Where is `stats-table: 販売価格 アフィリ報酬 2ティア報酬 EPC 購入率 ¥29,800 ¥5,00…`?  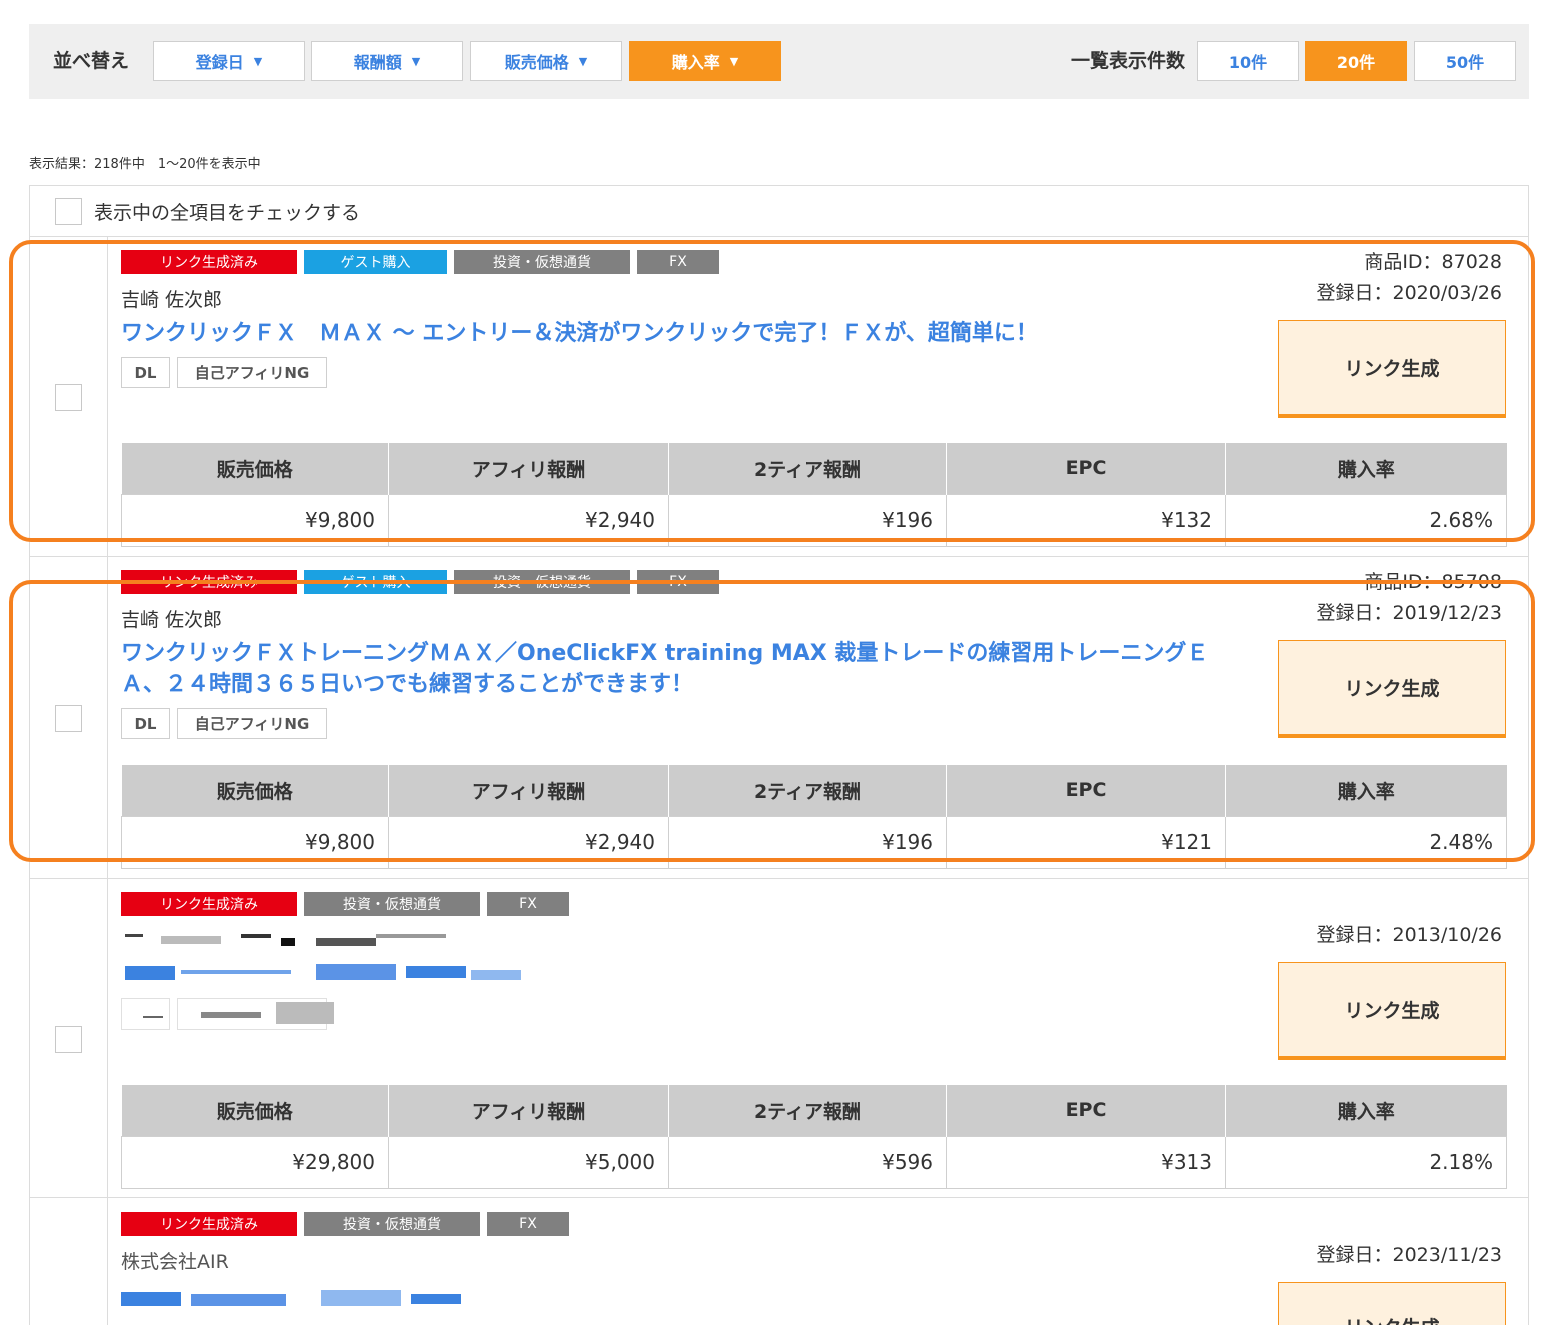
stats-table: 販売価格 アフィリ報酬 2ティア報酬 EPC 購入率 ¥29,800 ¥5,00… is located at coordinates (814, 1137).